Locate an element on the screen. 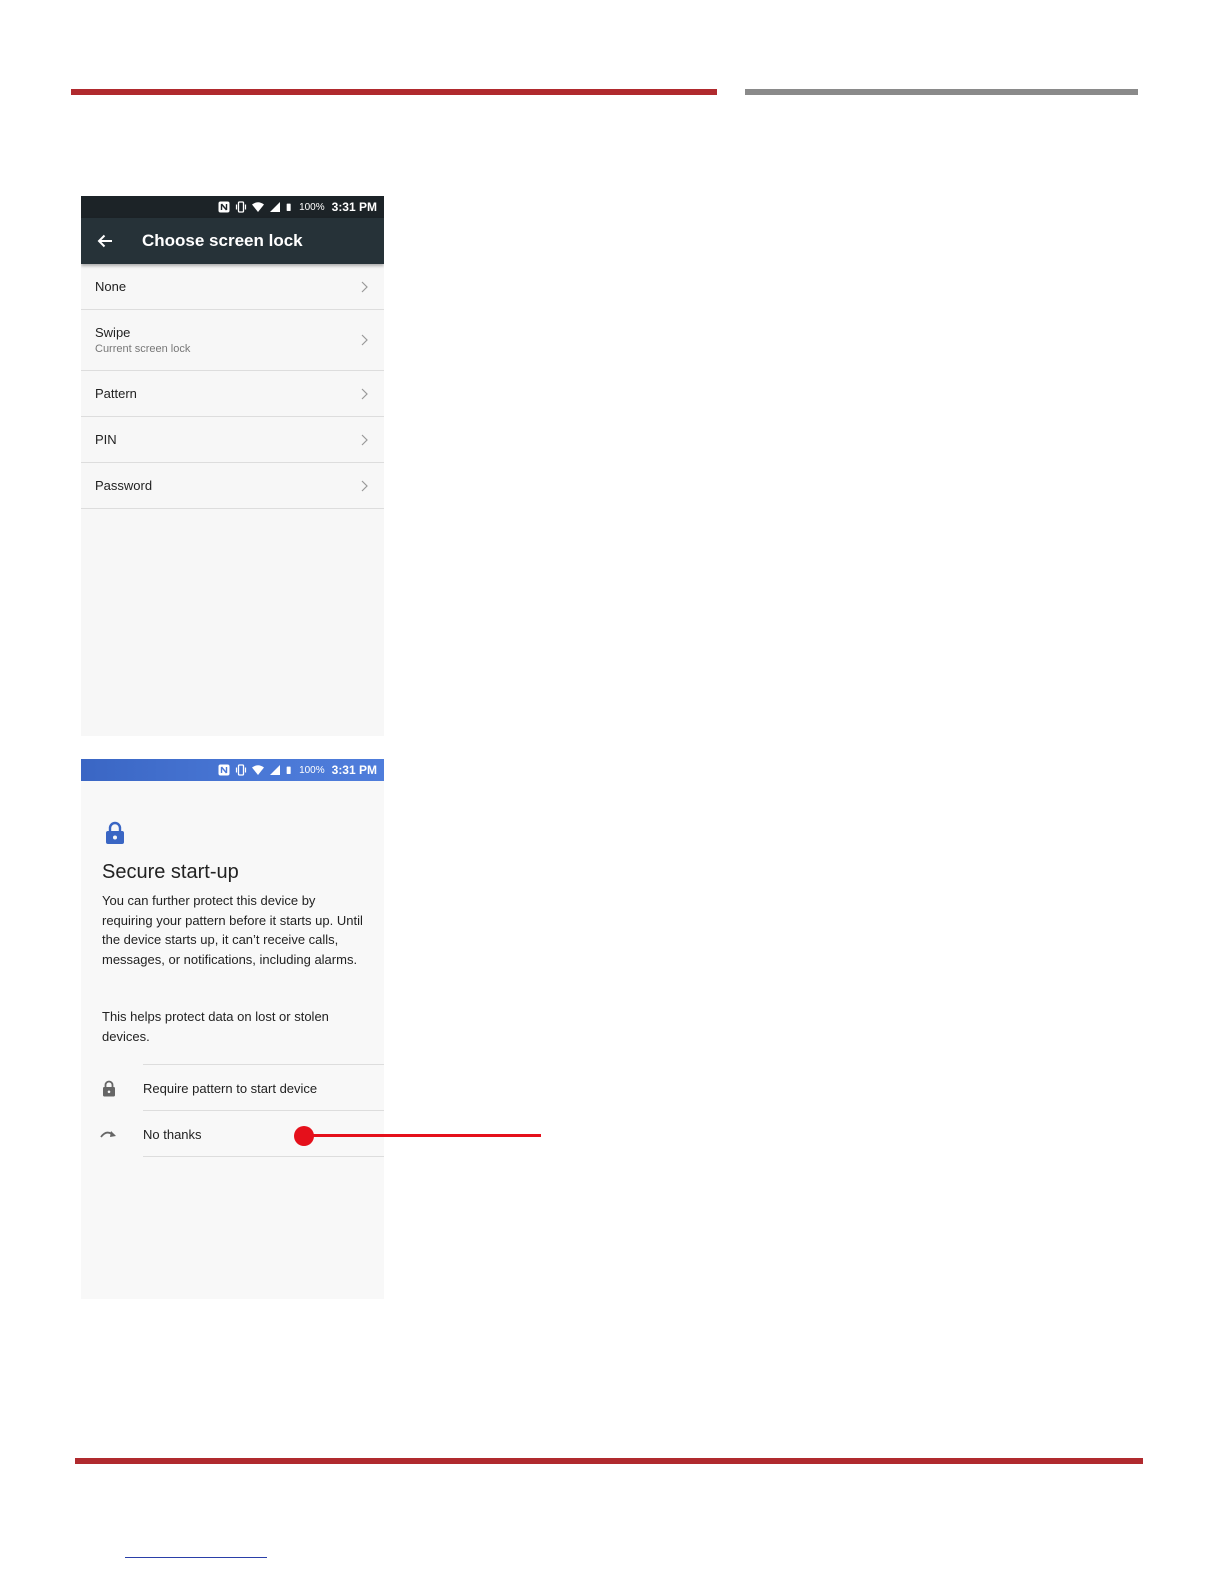  lock-option-pattern: Pattern is located at coordinates (232, 394).